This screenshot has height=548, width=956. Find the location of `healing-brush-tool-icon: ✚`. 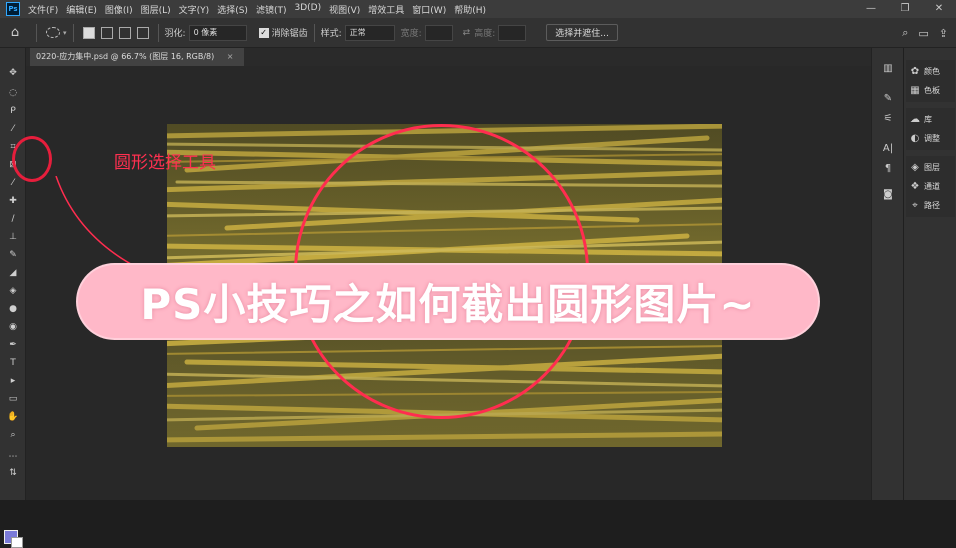

healing-brush-tool-icon: ✚ is located at coordinates (13, 201).